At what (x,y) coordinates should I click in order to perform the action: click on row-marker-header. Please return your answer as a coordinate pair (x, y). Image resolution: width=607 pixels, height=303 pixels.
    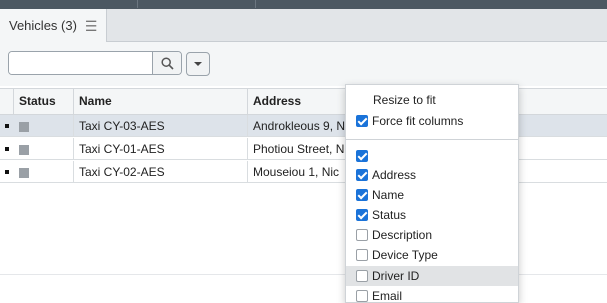
    Looking at the image, I should click on (7, 101).